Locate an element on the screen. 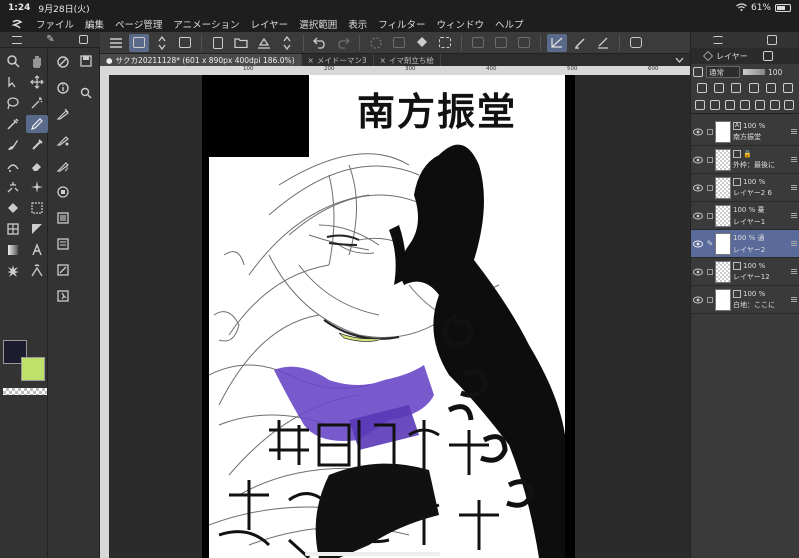 The image size is (799, 558). menu-selection: 選択範囲 is located at coordinates (318, 24).